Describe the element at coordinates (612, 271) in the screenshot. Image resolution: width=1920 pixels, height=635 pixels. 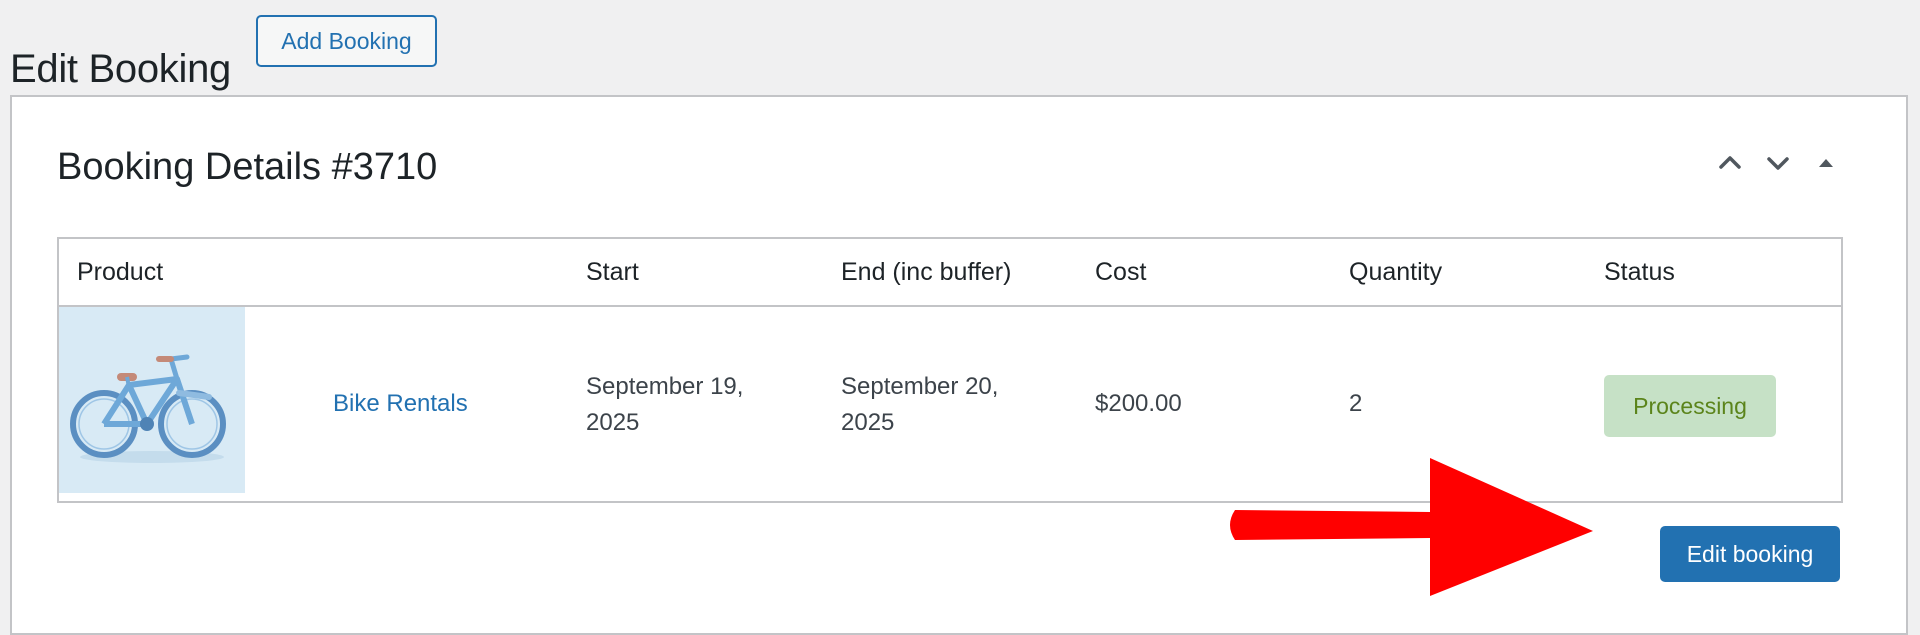
I see `column-start: Start` at that location.